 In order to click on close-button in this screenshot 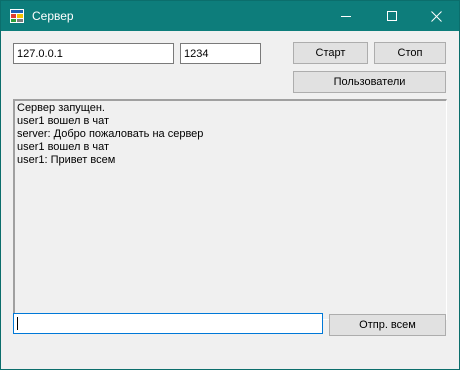, I will do `click(436, 16)`.